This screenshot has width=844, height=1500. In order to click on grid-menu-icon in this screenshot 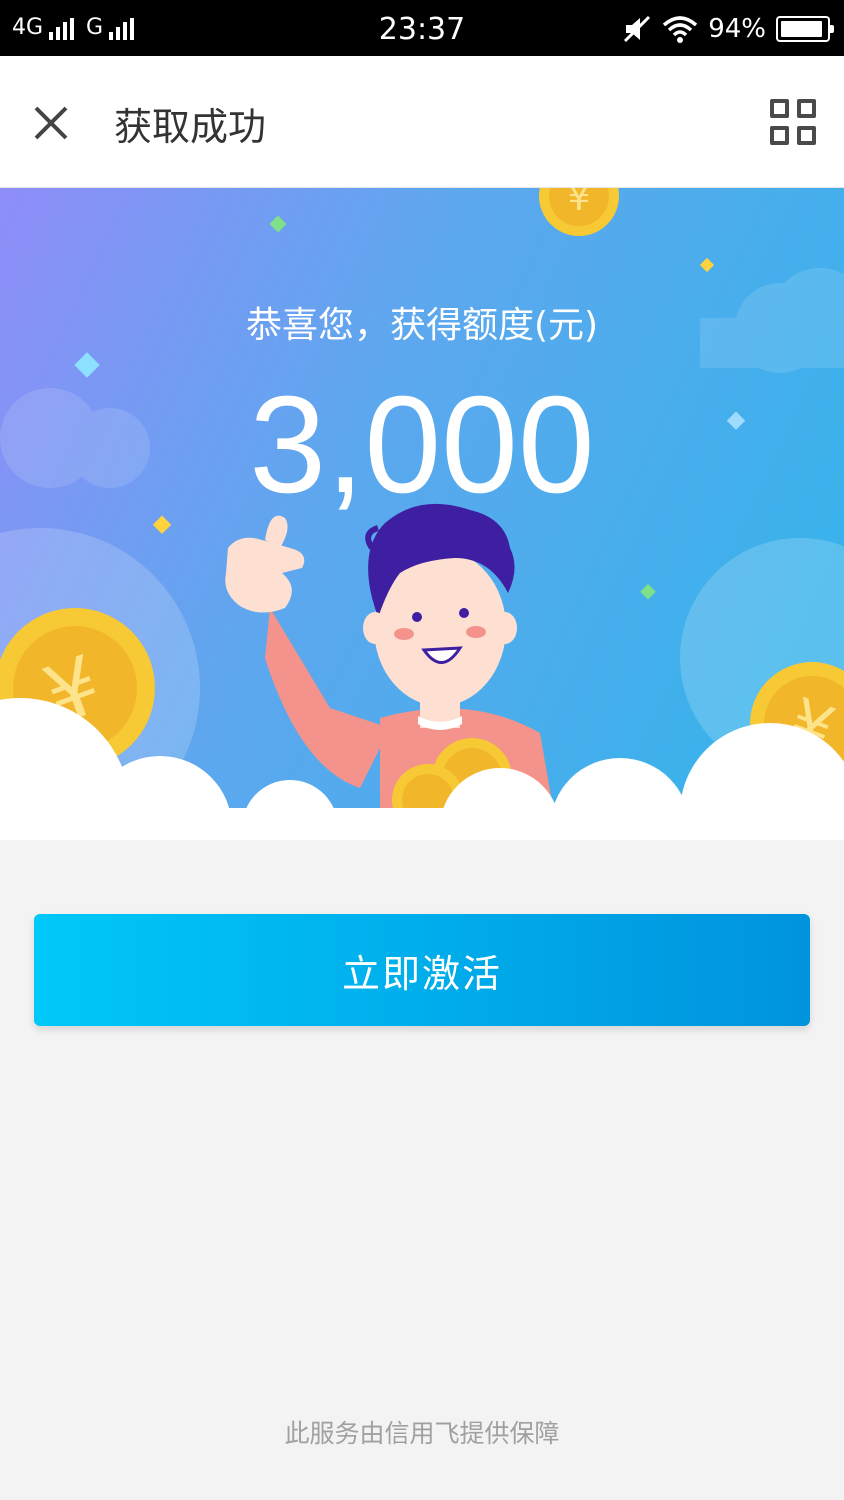, I will do `click(793, 122)`.